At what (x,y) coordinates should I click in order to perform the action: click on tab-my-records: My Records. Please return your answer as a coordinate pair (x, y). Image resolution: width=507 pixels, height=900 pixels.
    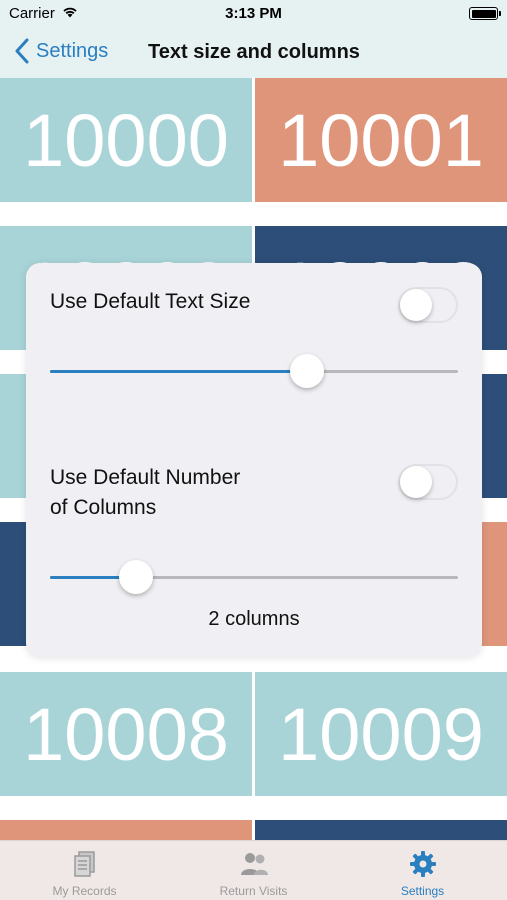
    Looking at the image, I should click on (84, 870).